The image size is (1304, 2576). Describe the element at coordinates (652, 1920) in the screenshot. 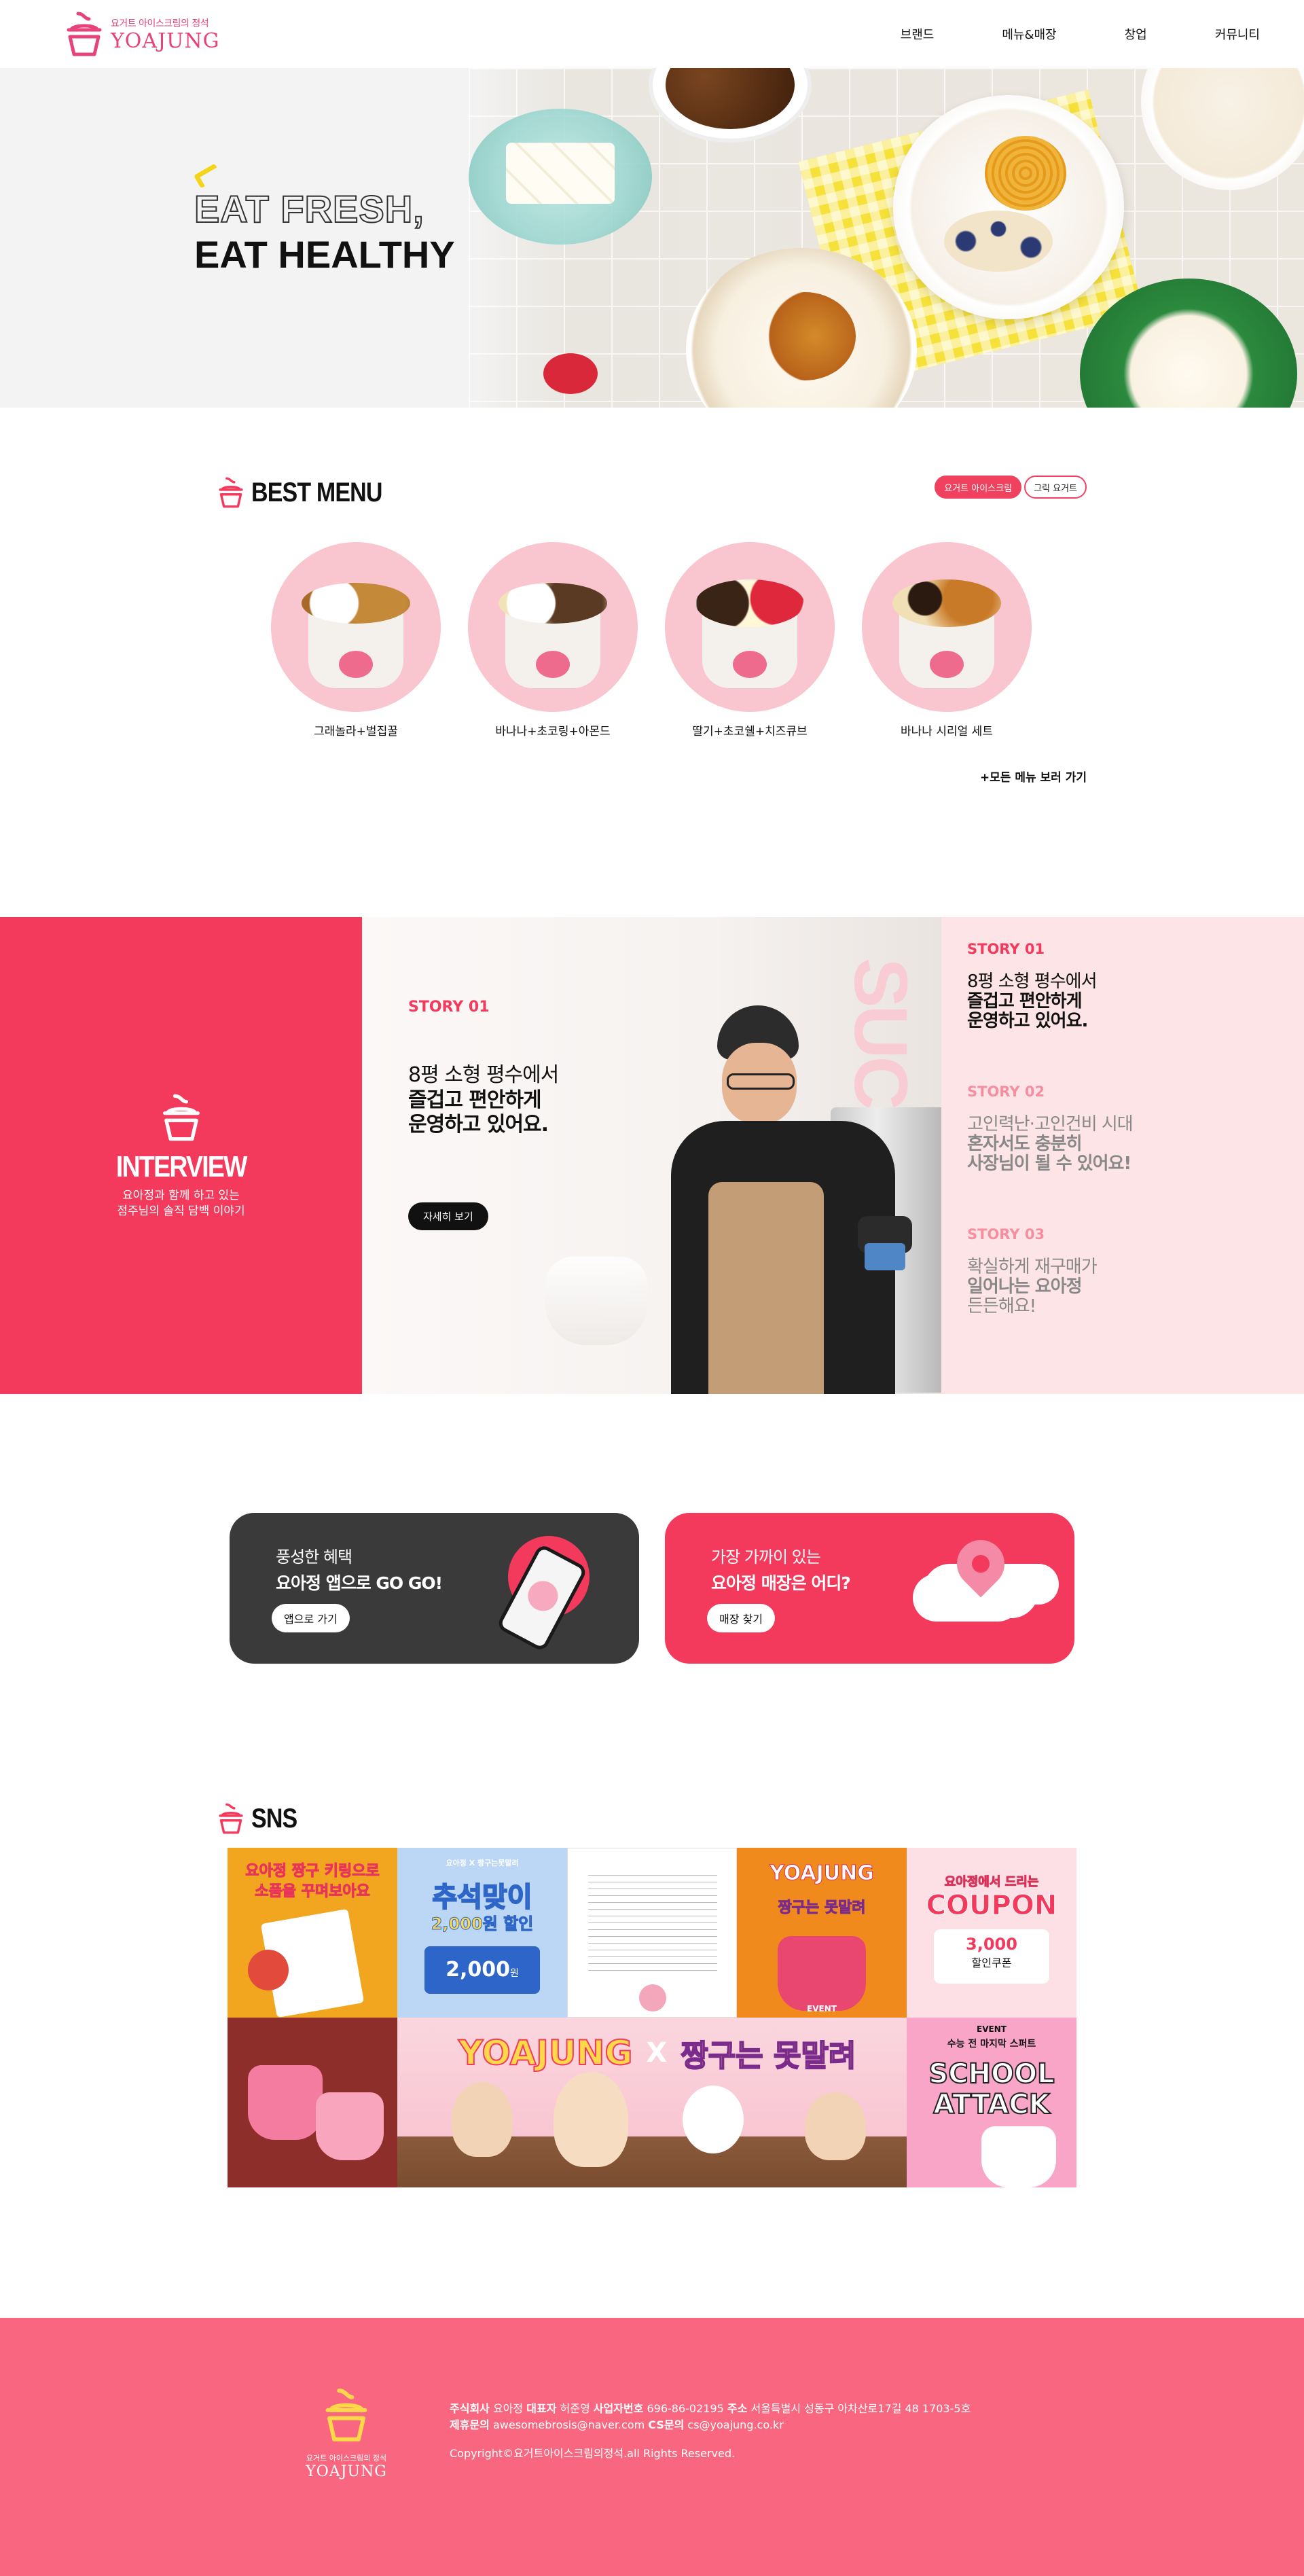

I see `notice-text-lines` at that location.